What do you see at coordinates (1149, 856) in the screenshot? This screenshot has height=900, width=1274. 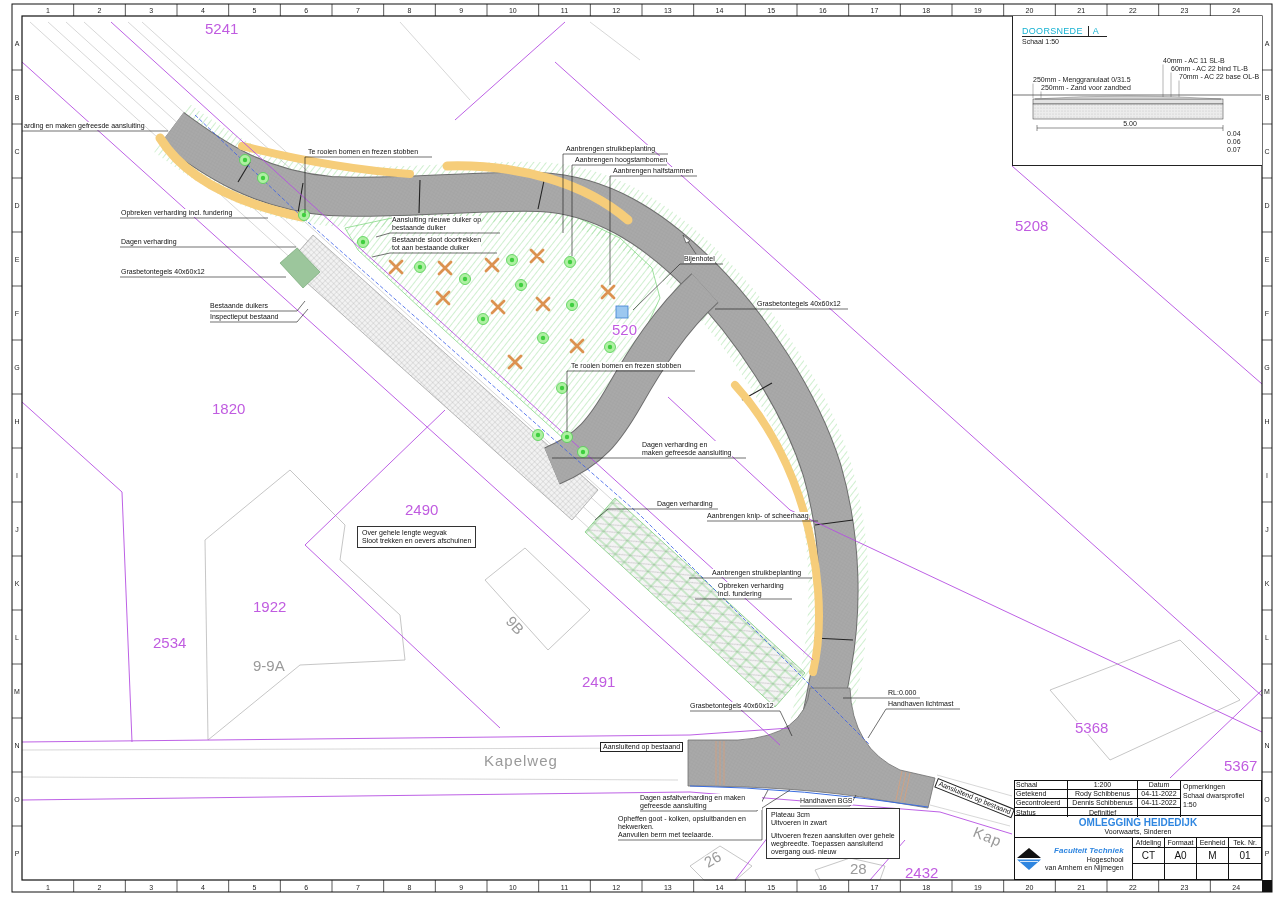 I see `code-value: CT` at bounding box center [1149, 856].